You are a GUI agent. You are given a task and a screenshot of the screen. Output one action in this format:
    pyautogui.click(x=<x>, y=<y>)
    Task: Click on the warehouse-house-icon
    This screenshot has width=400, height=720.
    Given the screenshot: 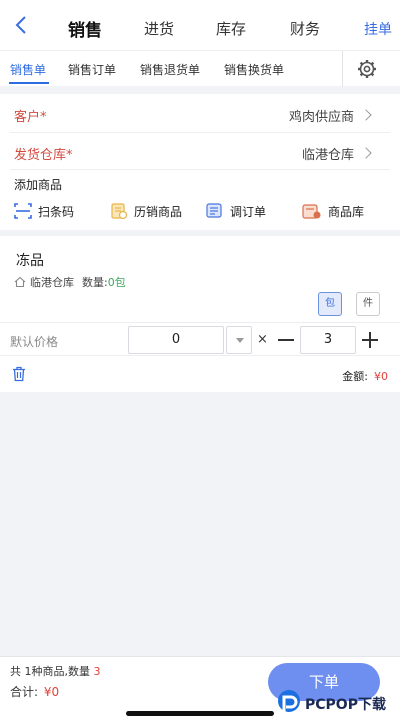 What is the action you would take?
    pyautogui.click(x=20, y=282)
    